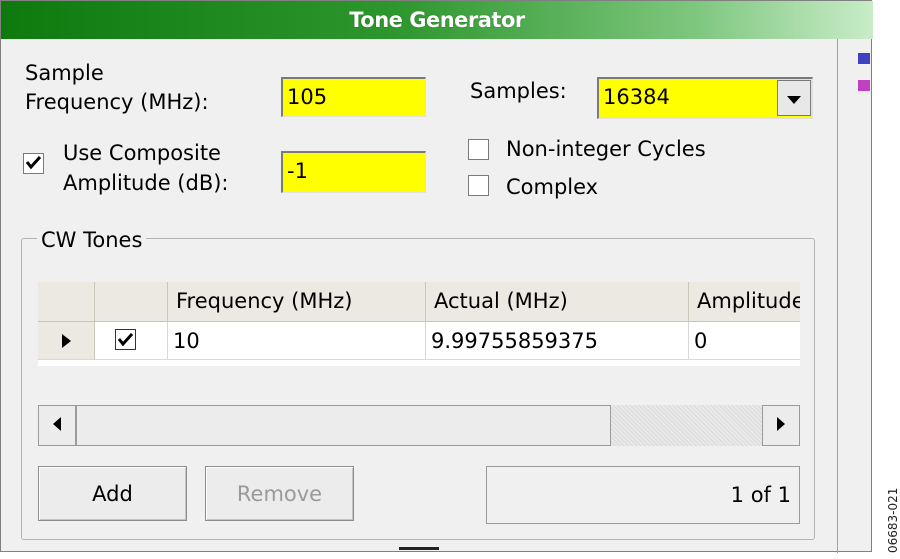 This screenshot has height=559, width=900. Describe the element at coordinates (557, 341) in the screenshot. I see `row-actual-cell: 9.99755859375` at that location.